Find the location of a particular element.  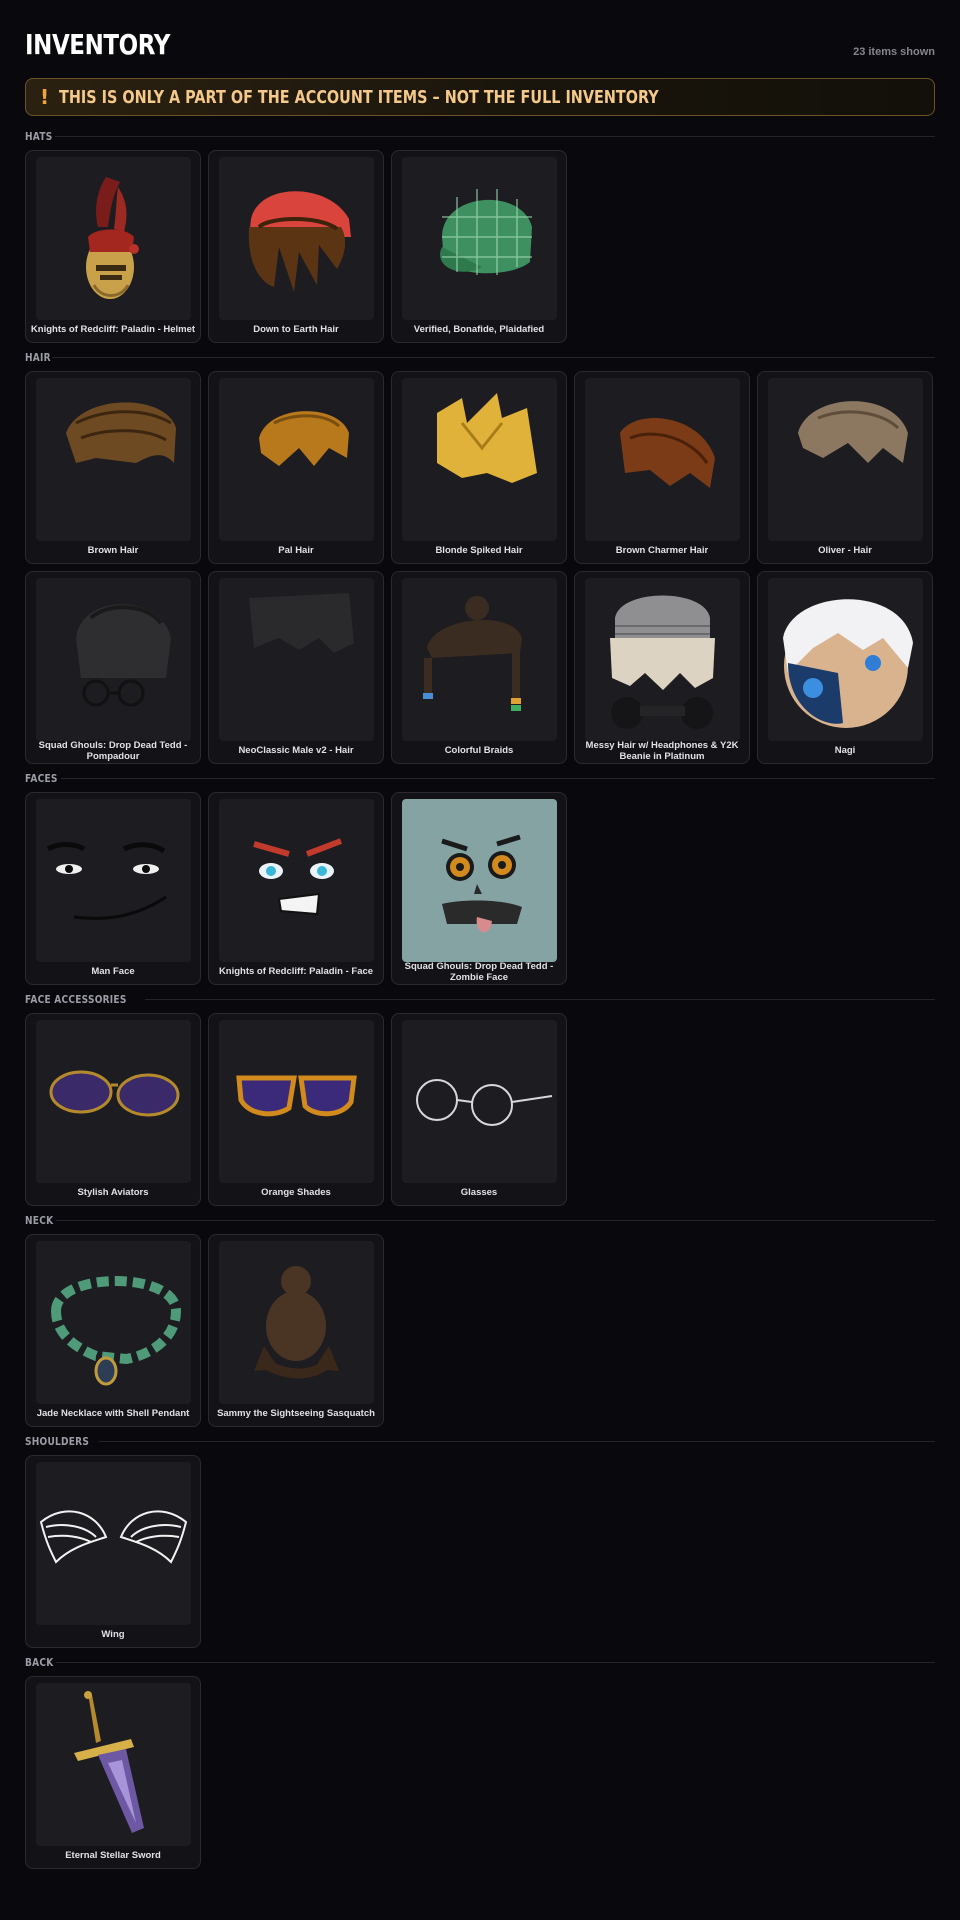

sasquatch-icon is located at coordinates (296, 1322).